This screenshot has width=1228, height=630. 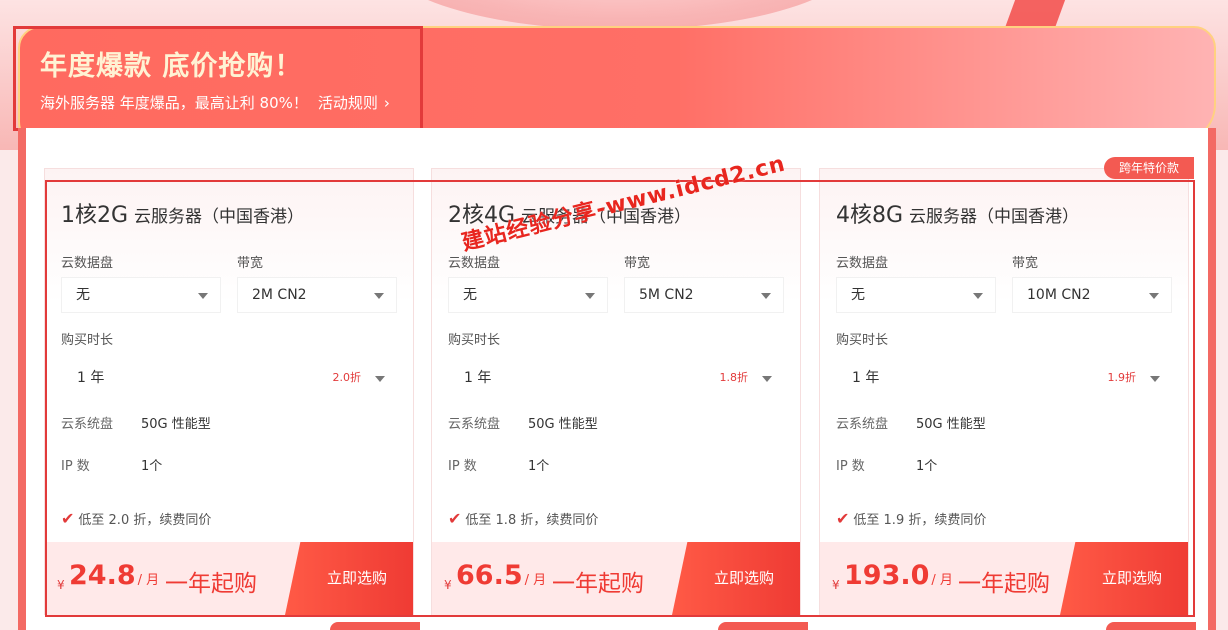 I want to click on bandwidth-select: 10M CN2, so click(x=1092, y=295).